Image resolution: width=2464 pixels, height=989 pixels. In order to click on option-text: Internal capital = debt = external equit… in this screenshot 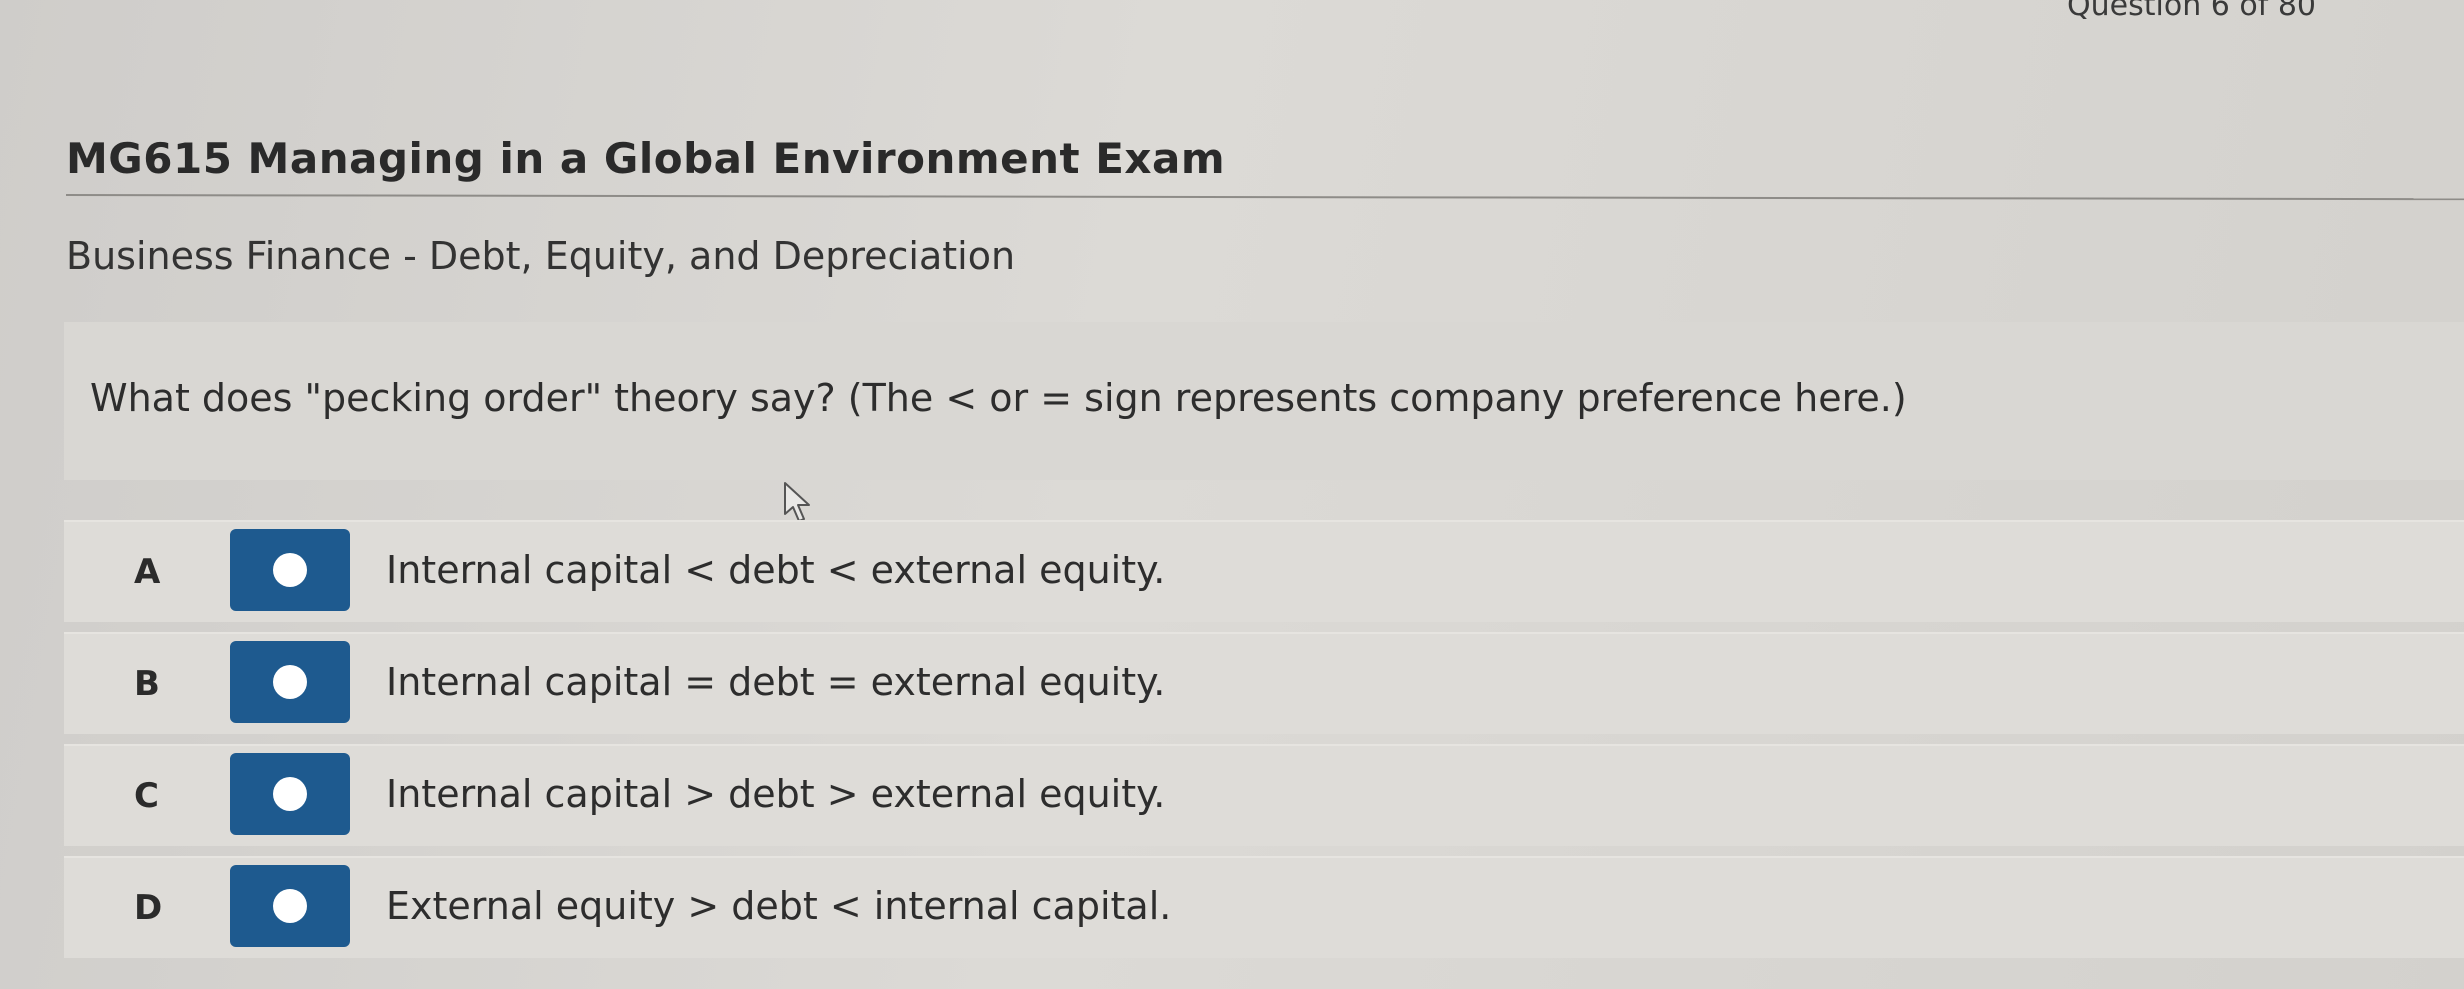, I will do `click(776, 682)`.